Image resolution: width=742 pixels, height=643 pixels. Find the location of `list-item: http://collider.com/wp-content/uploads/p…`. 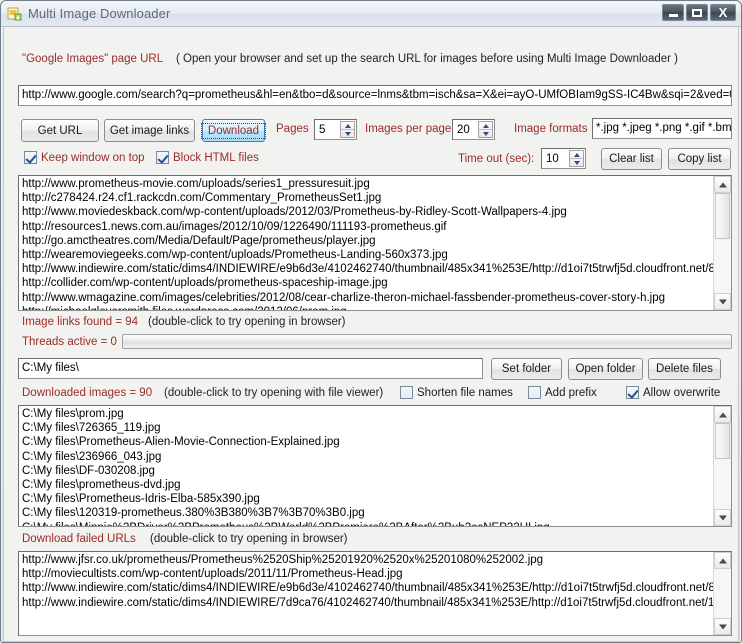

list-item: http://collider.com/wp-content/uploads/p… is located at coordinates (368, 283).